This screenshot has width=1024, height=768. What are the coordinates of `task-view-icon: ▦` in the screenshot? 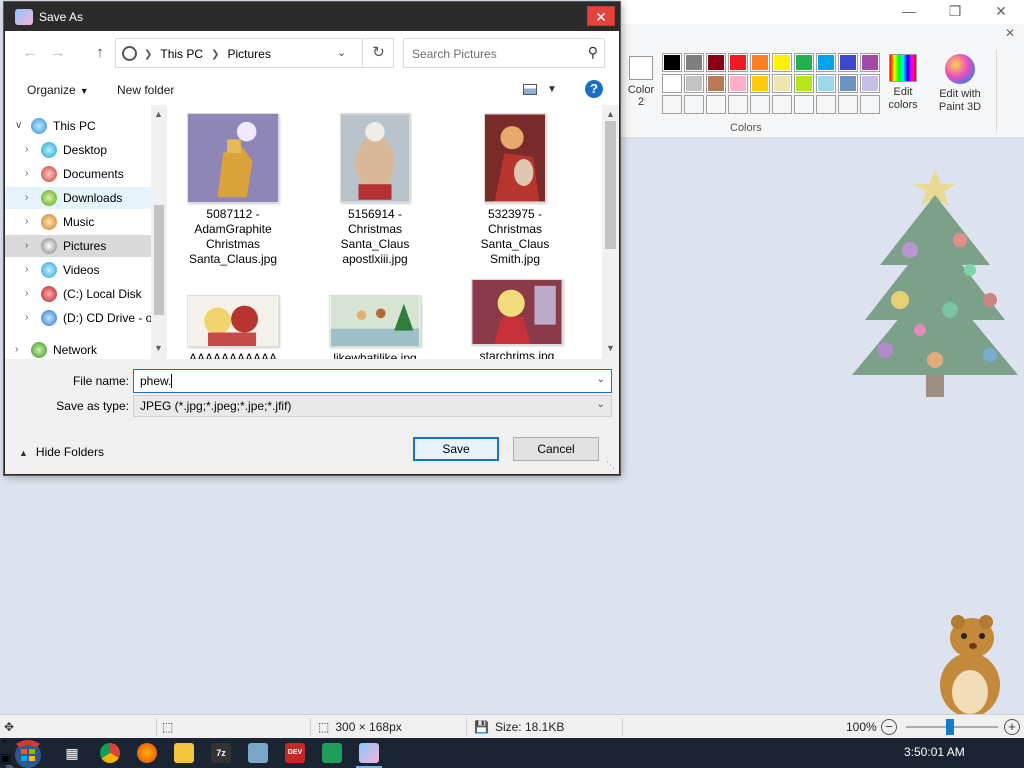 It's located at (72, 753).